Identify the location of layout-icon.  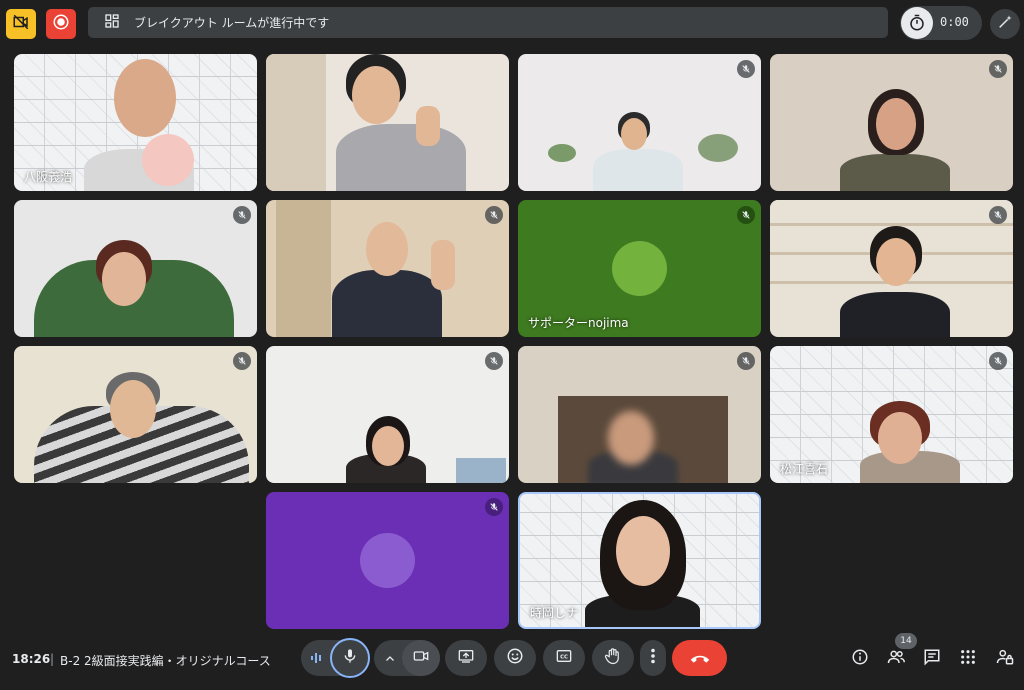
(112, 22).